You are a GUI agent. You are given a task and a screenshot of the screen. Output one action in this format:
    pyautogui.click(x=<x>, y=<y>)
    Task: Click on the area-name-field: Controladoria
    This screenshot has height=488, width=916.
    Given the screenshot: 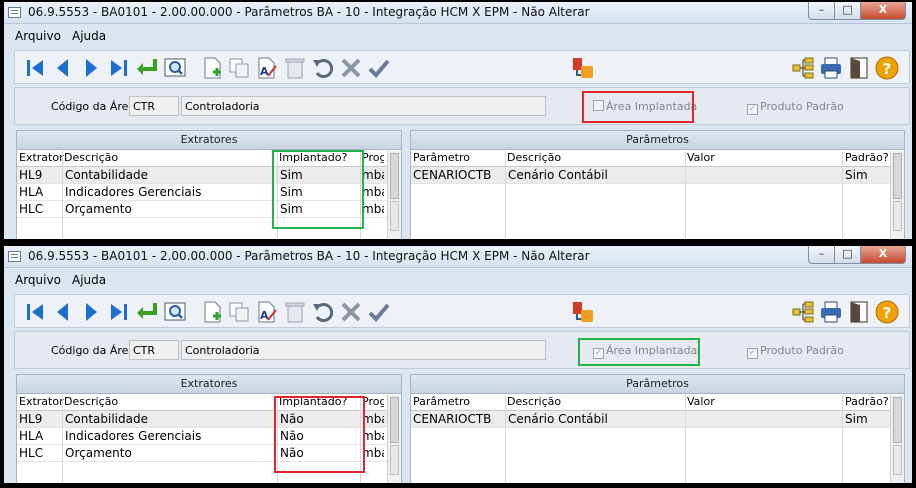 What is the action you would take?
    pyautogui.click(x=363, y=106)
    